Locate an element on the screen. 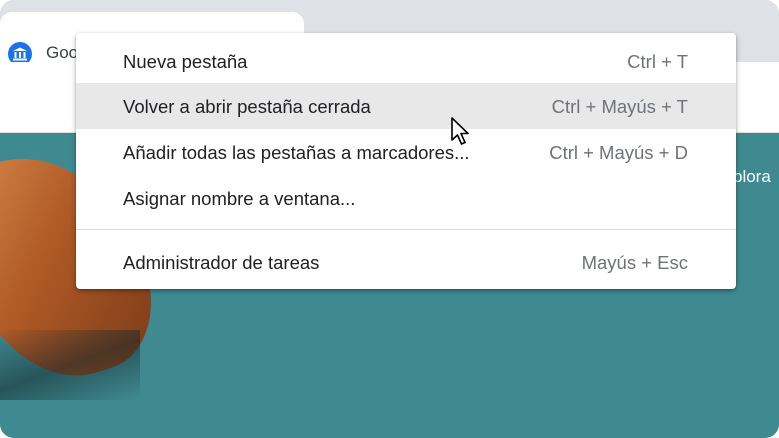  explore-link: plora is located at coordinates (752, 177).